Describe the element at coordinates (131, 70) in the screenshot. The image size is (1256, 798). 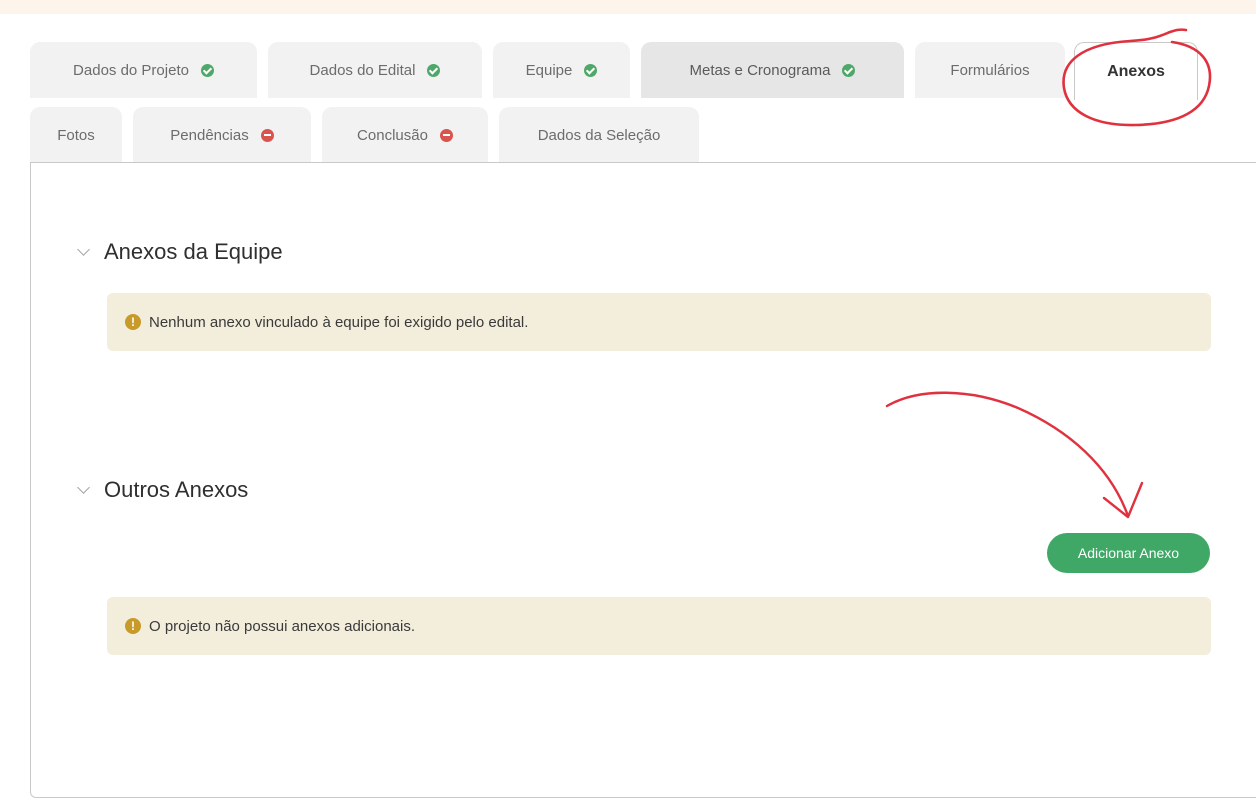
I see `tab-label: Dados do Projeto` at that location.